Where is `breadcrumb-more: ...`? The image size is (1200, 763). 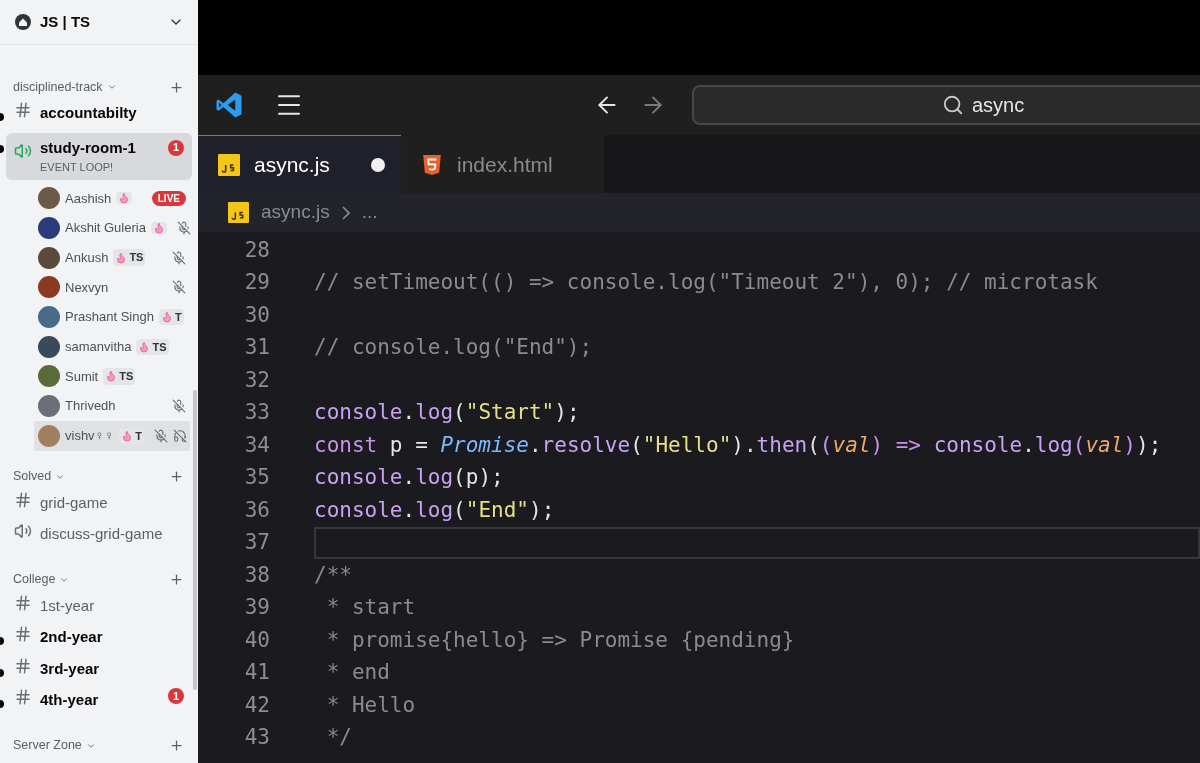
breadcrumb-more: ... is located at coordinates (369, 212).